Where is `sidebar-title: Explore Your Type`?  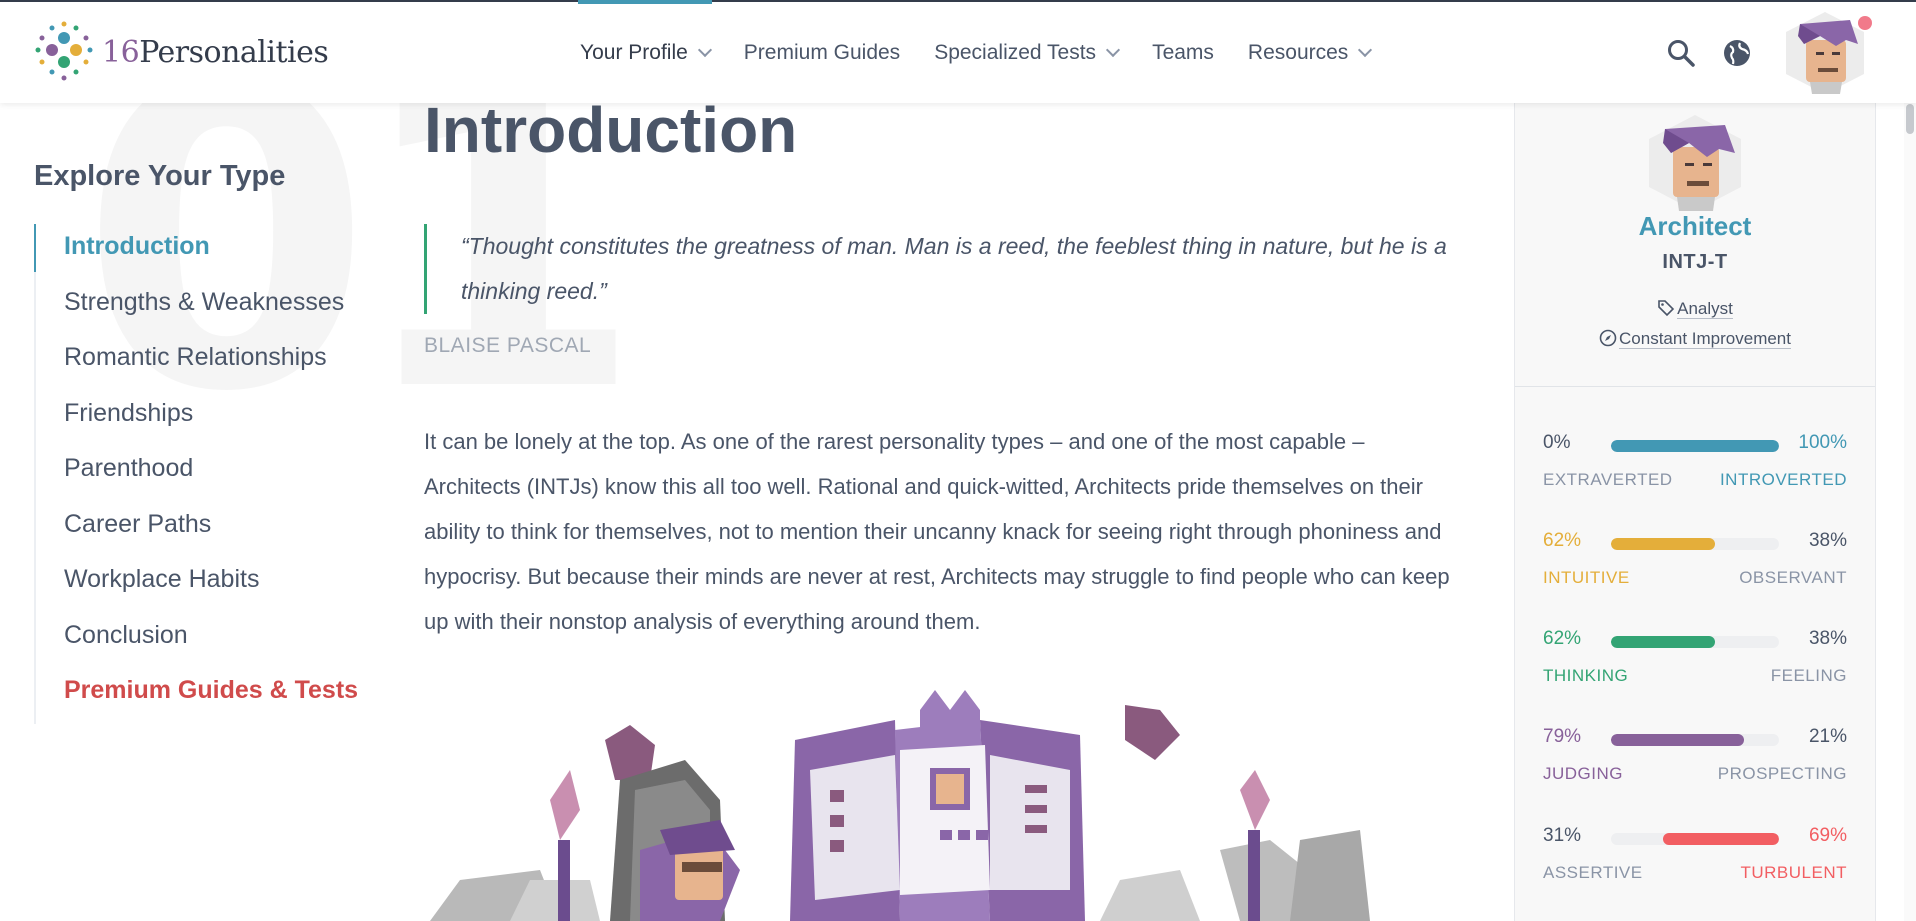
sidebar-title: Explore Your Type is located at coordinates (160, 176).